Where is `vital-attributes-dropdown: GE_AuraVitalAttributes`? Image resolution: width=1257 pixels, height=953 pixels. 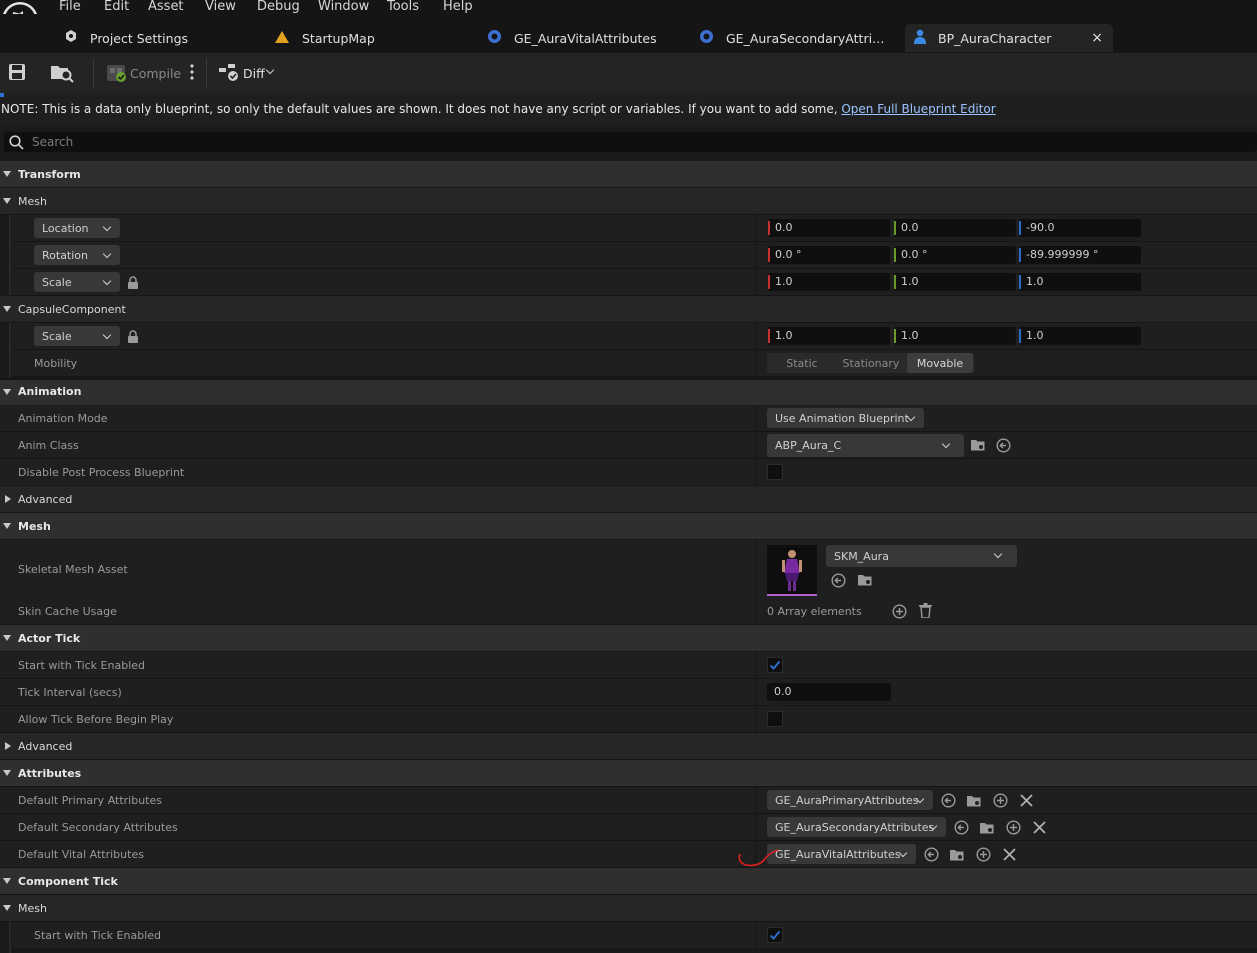 vital-attributes-dropdown: GE_AuraVitalAttributes is located at coordinates (841, 854).